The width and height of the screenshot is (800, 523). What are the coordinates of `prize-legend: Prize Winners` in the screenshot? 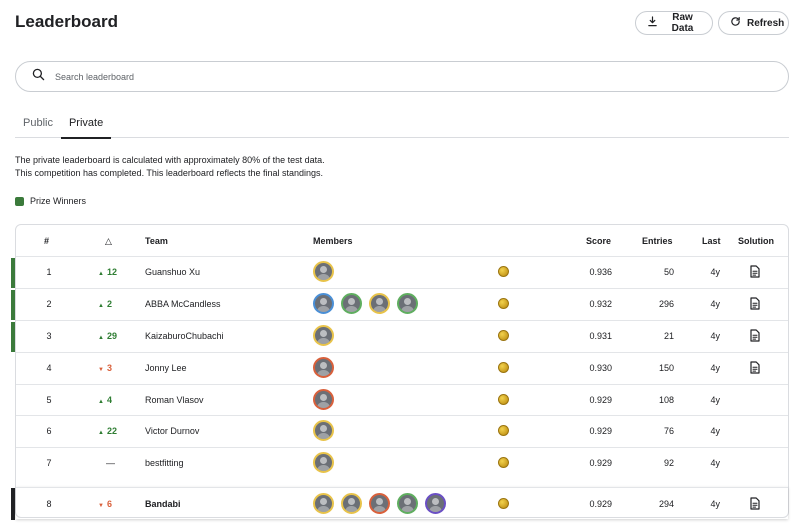 It's located at (50, 201).